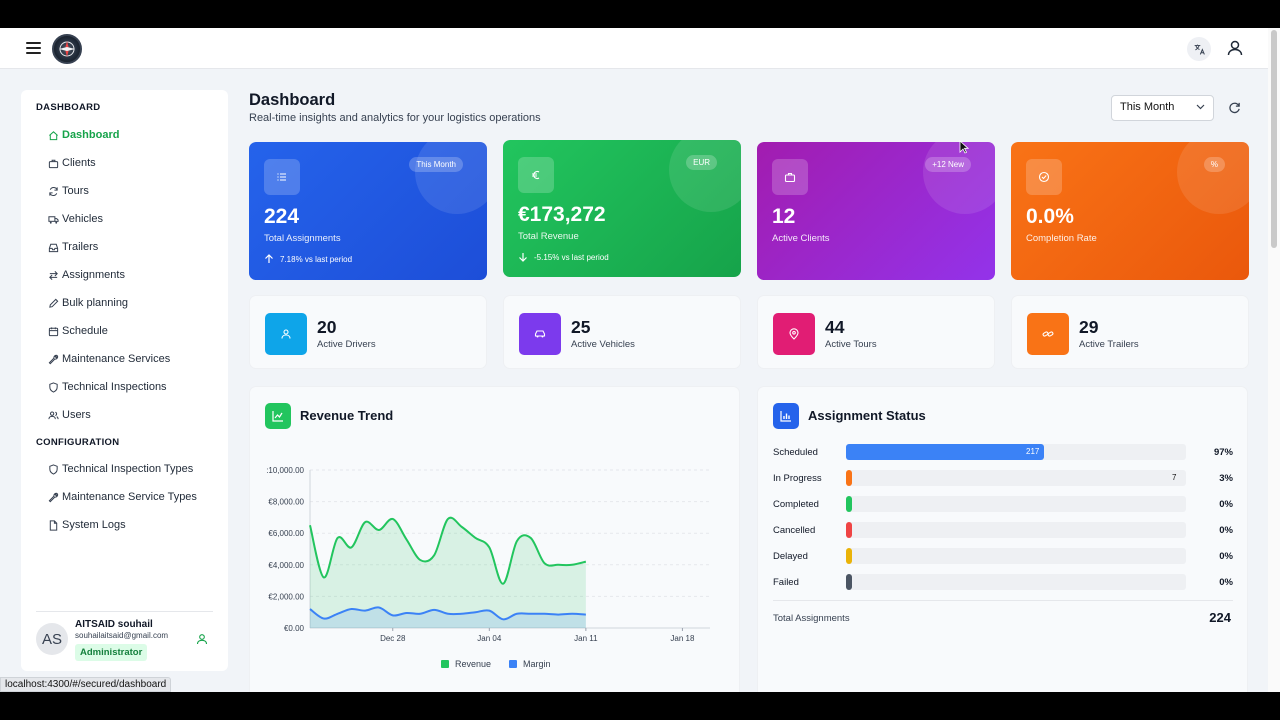 This screenshot has height=720, width=1280. I want to click on total-assignments-label: Total Assignments, so click(811, 618).